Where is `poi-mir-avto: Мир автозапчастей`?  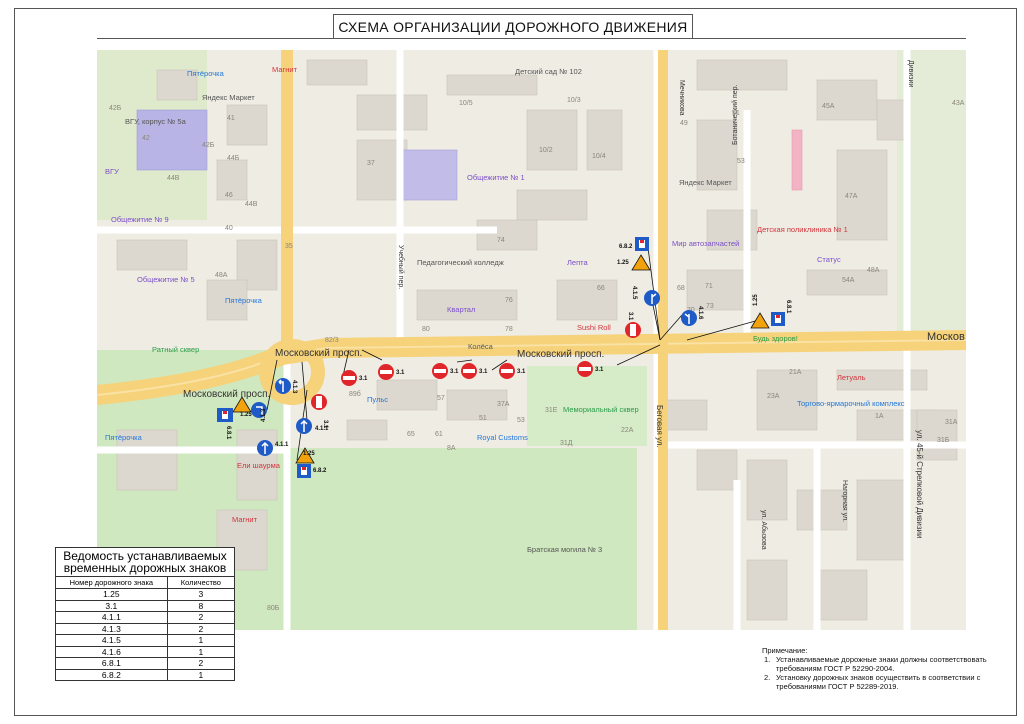
poi-mir-avto: Мир автозапчастей is located at coordinates (705, 243).